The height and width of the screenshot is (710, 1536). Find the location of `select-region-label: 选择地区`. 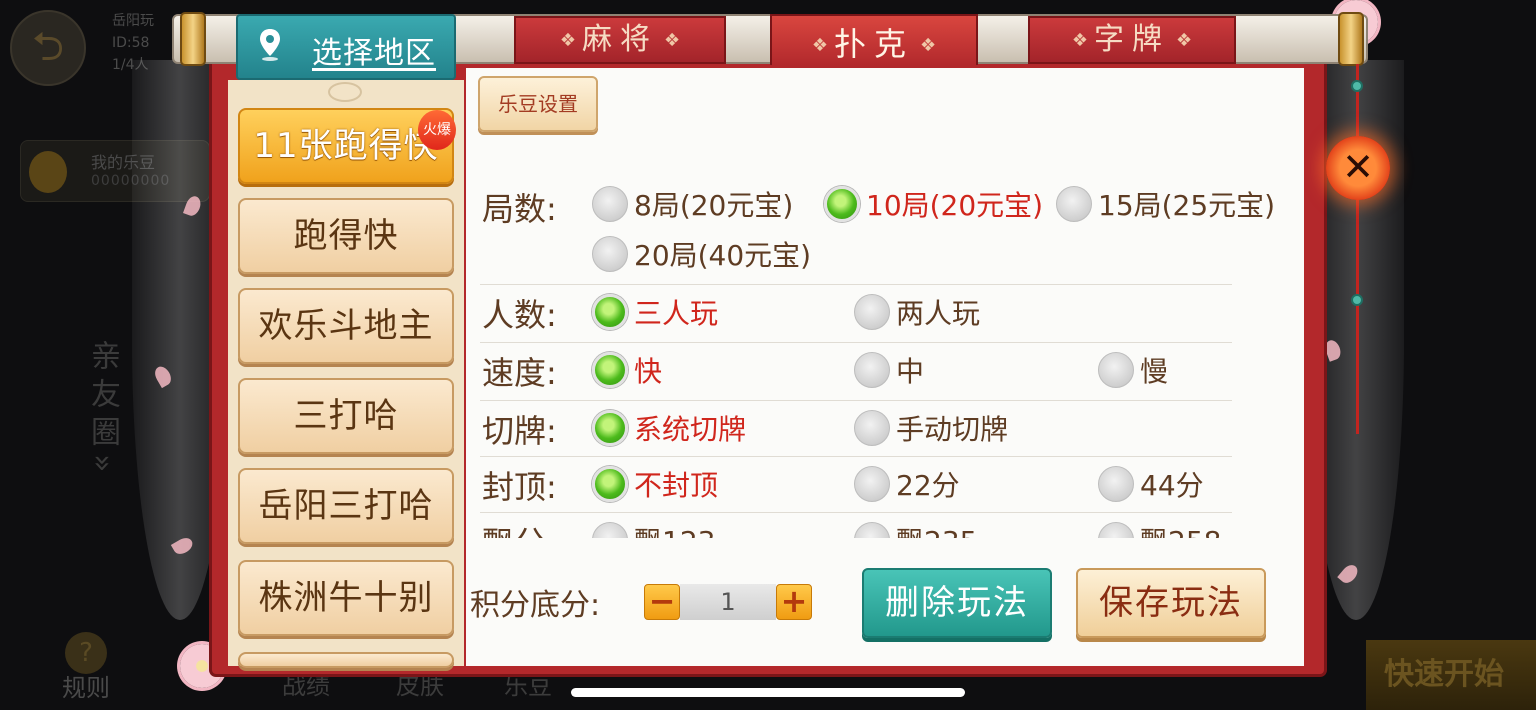

select-region-label: 选择地区 is located at coordinates (374, 53).